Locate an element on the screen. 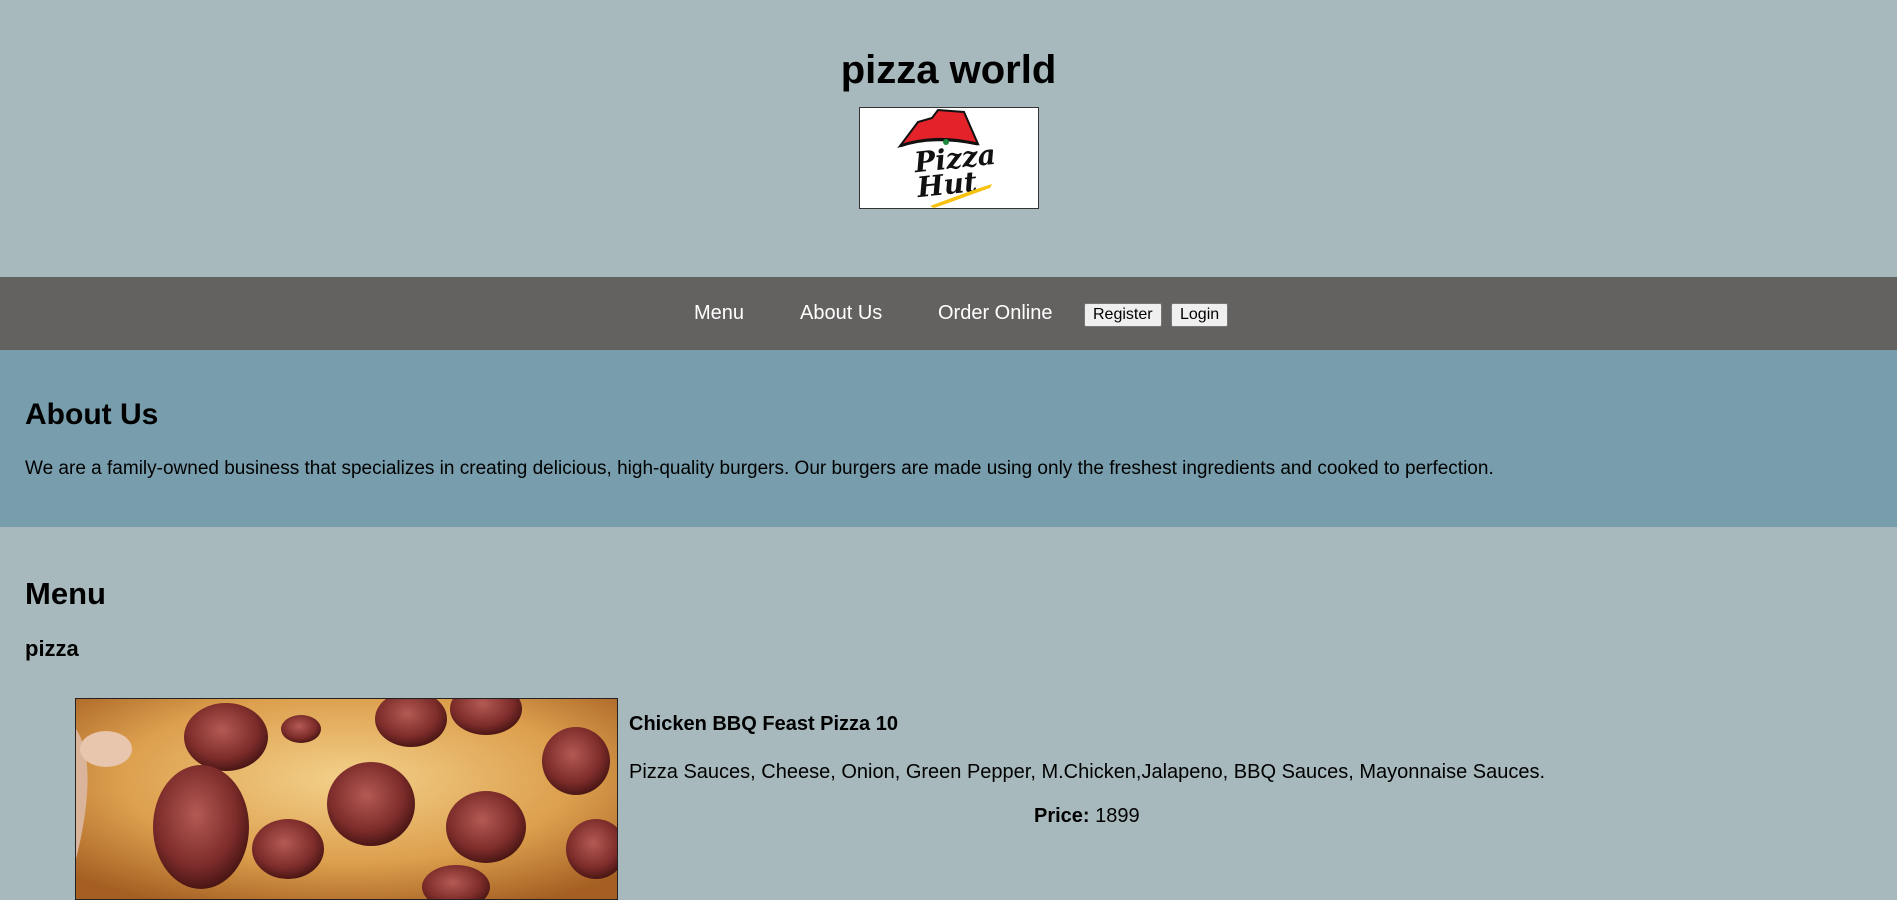  menu-item-name: Chicken BBQ Feast Pizza 10 is located at coordinates (763, 724).